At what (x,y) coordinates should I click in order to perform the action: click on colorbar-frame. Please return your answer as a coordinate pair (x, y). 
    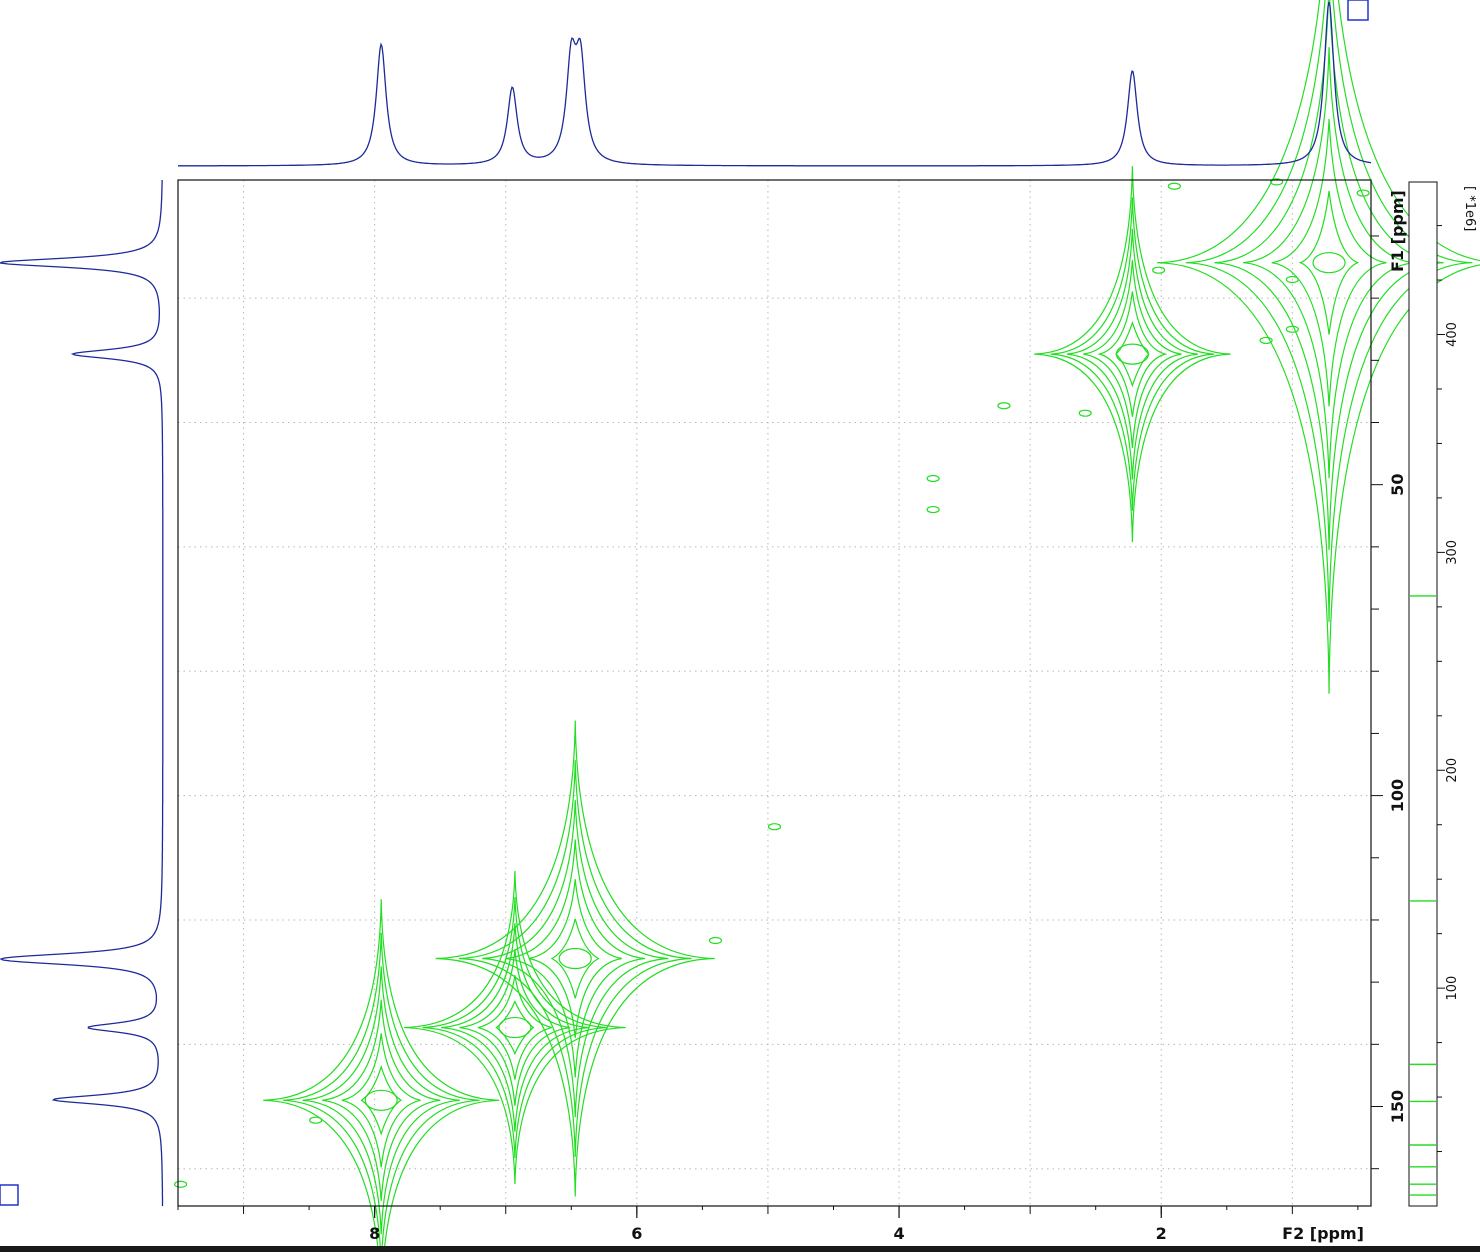
    Looking at the image, I should click on (1423, 694).